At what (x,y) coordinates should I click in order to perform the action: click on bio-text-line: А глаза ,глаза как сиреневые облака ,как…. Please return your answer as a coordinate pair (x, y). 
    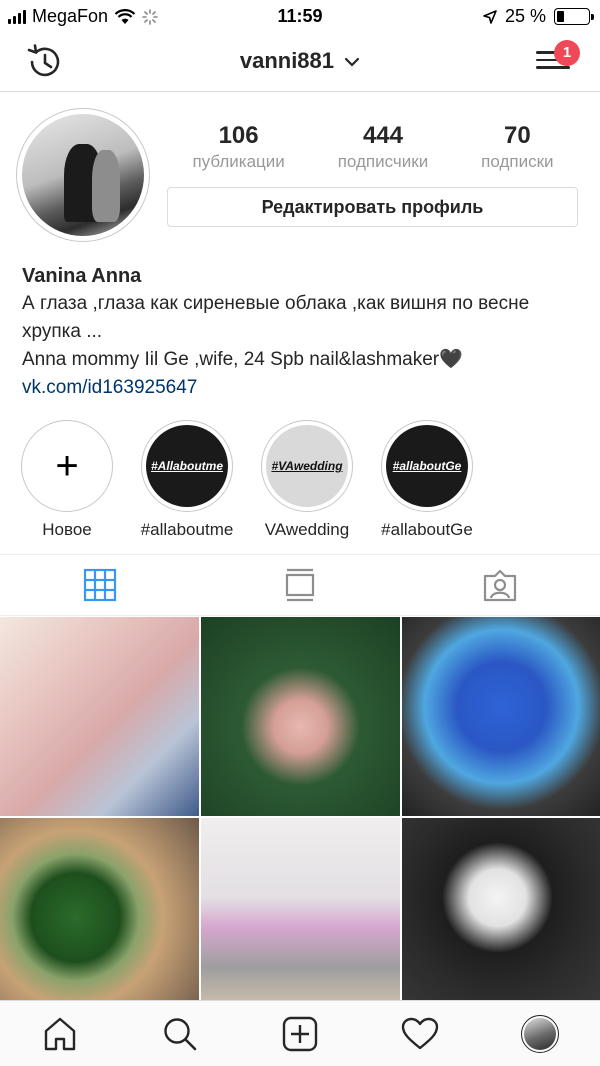
    Looking at the image, I should click on (276, 317).